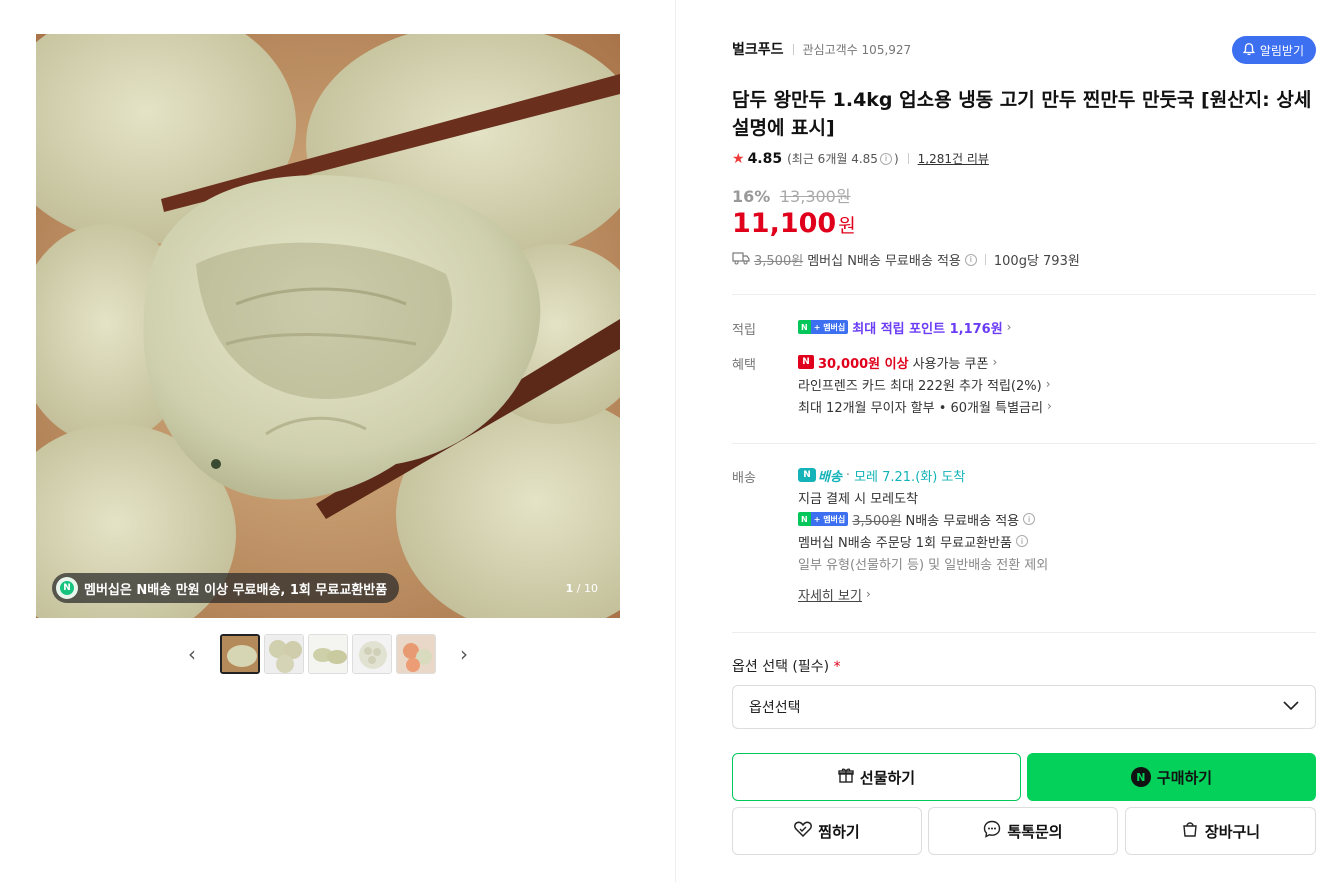 Image resolution: width=1340 pixels, height=882 pixels. I want to click on benefits-label: 혜택, so click(744, 365).